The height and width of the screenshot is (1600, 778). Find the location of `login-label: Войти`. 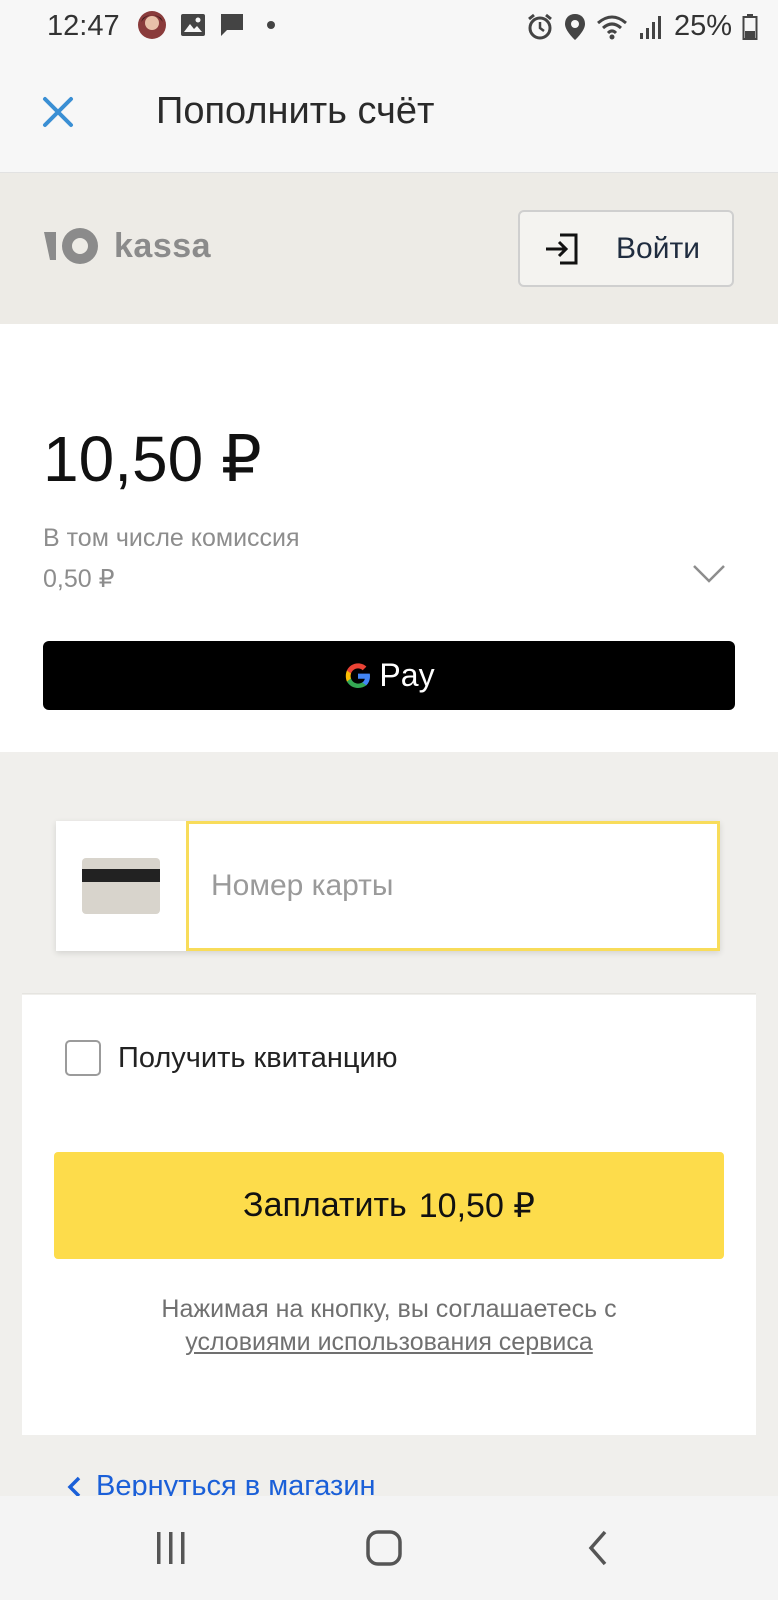

login-label: Войти is located at coordinates (658, 248).